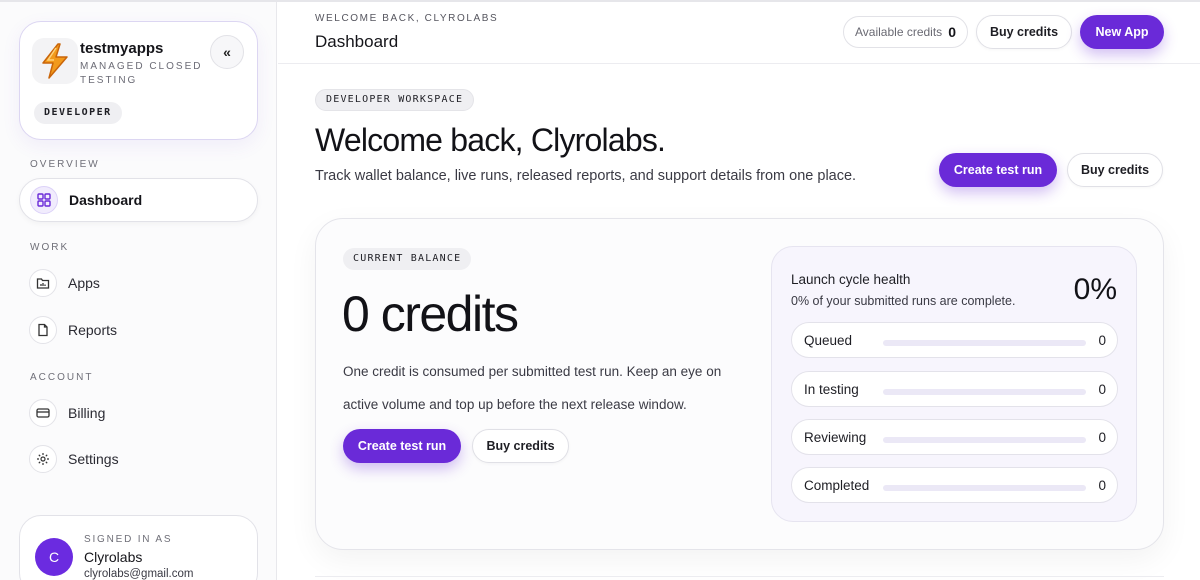 Image resolution: width=1200 pixels, height=580 pixels. Describe the element at coordinates (138, 283) in the screenshot. I see `sidebar-item-apps: Apps` at that location.